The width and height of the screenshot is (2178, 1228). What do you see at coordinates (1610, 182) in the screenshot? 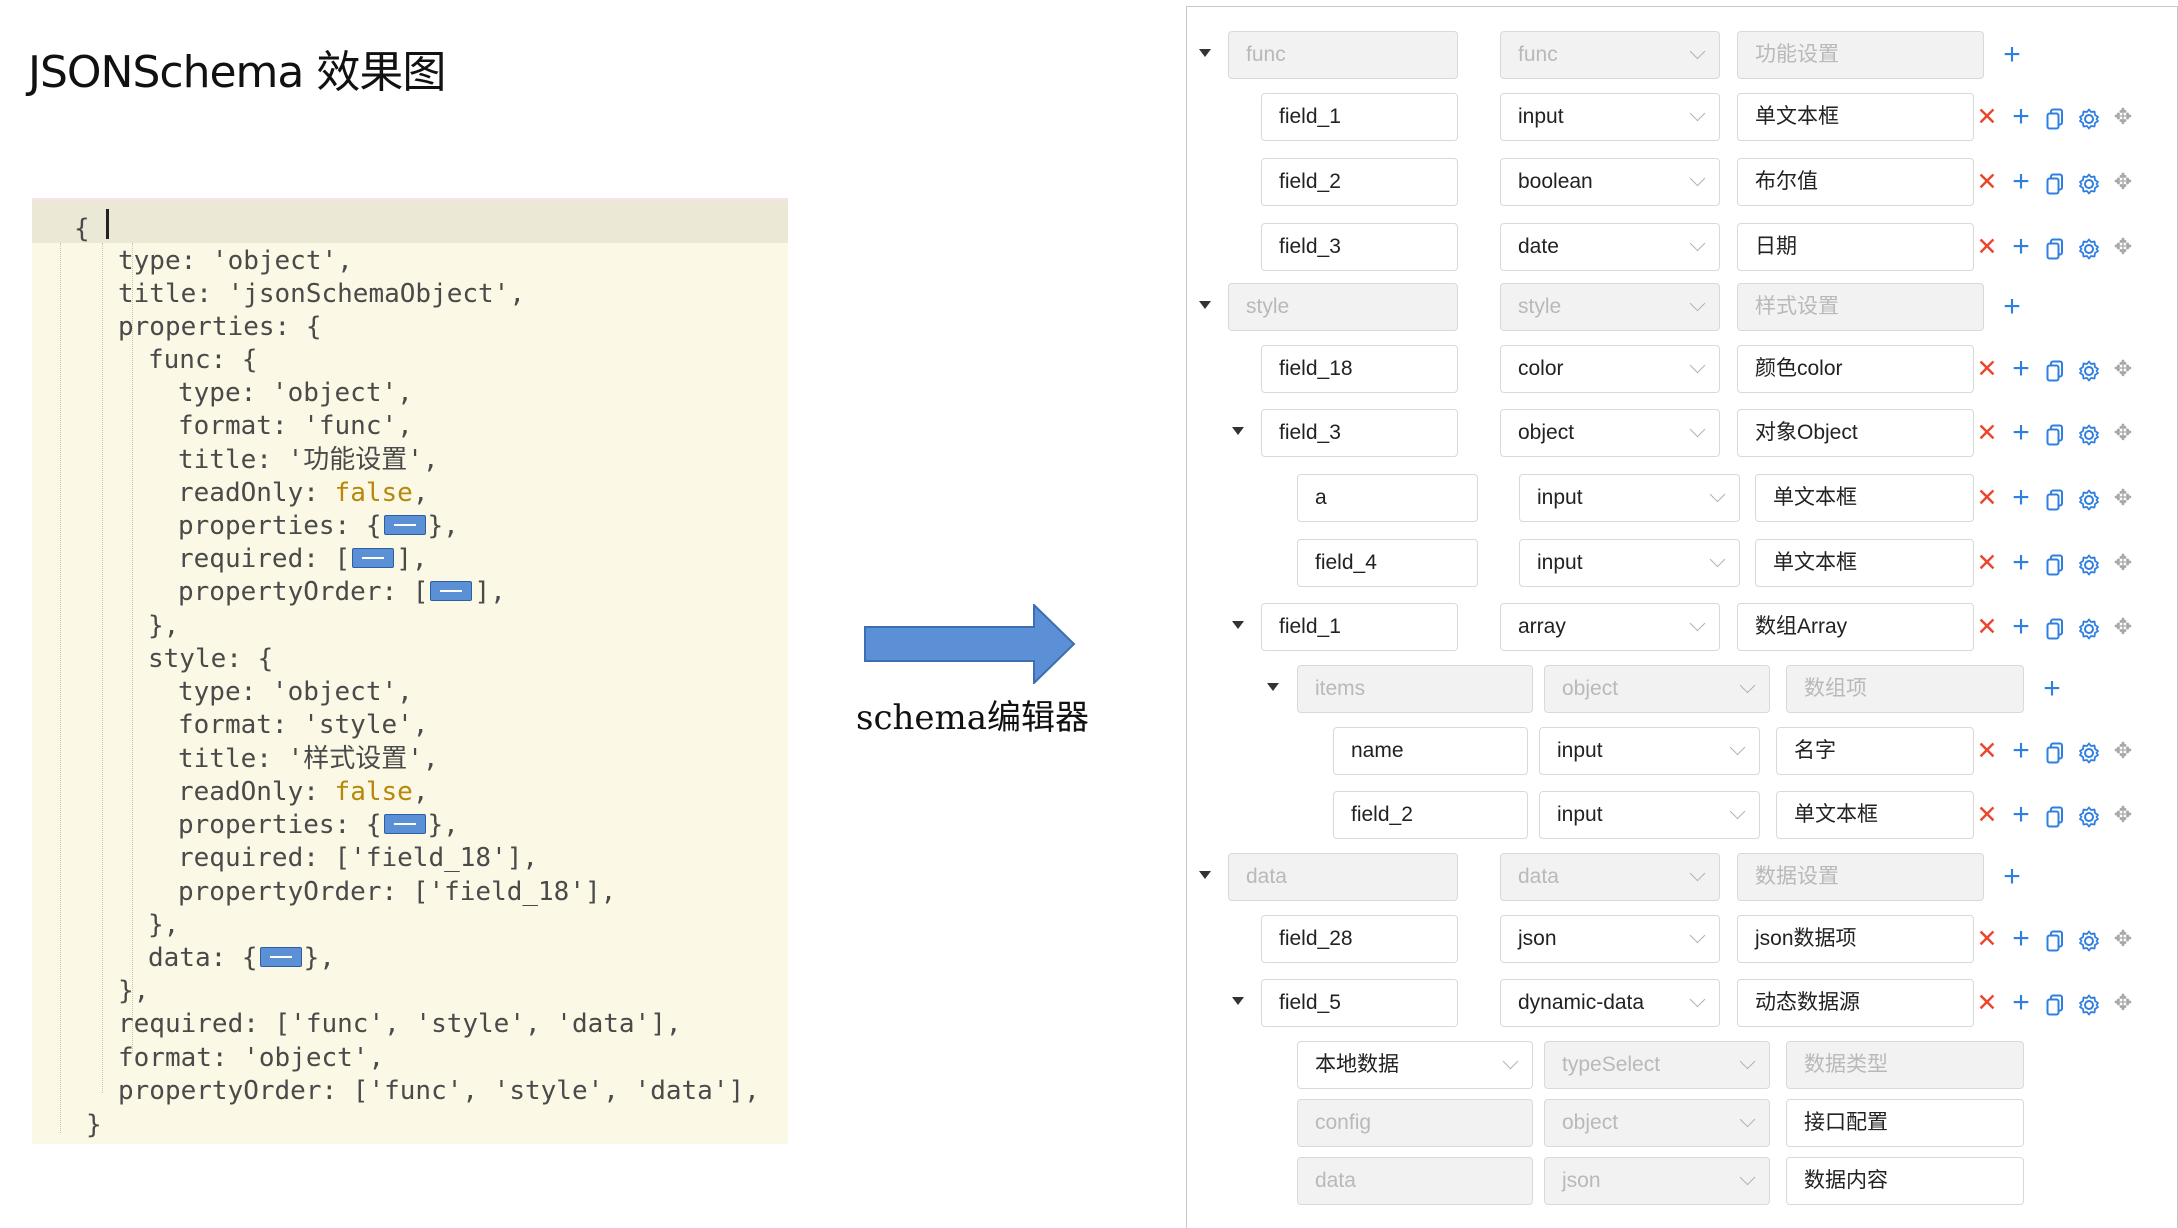
I see `type-select: boolean` at bounding box center [1610, 182].